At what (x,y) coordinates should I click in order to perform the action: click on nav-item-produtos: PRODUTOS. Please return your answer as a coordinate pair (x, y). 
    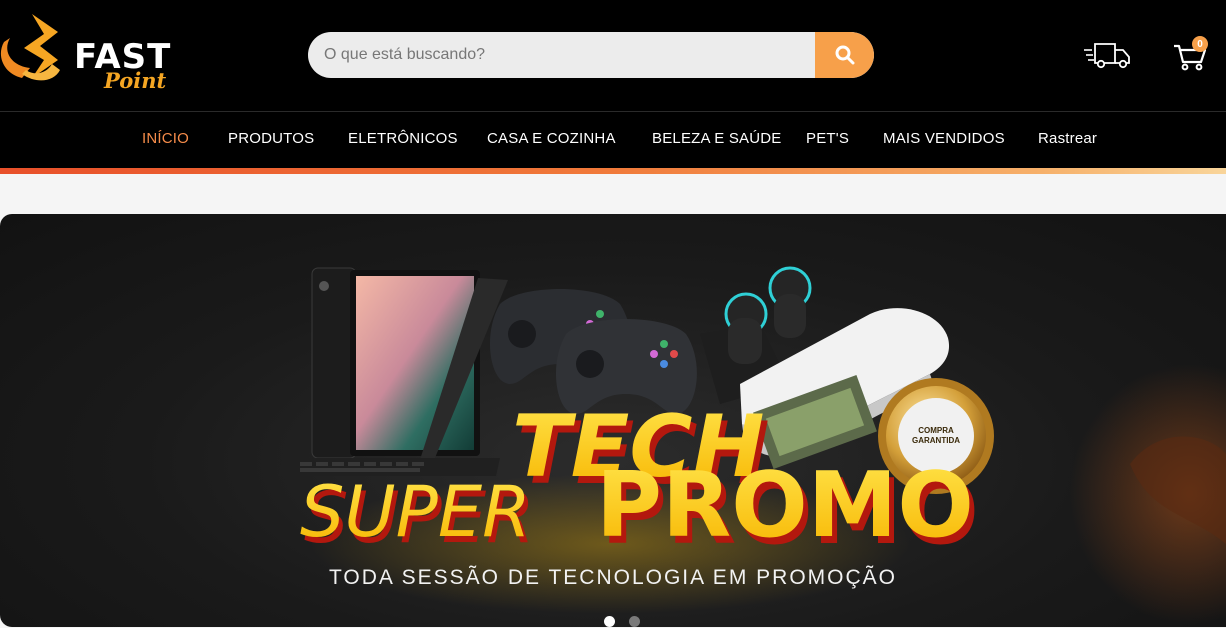
    Looking at the image, I should click on (271, 138).